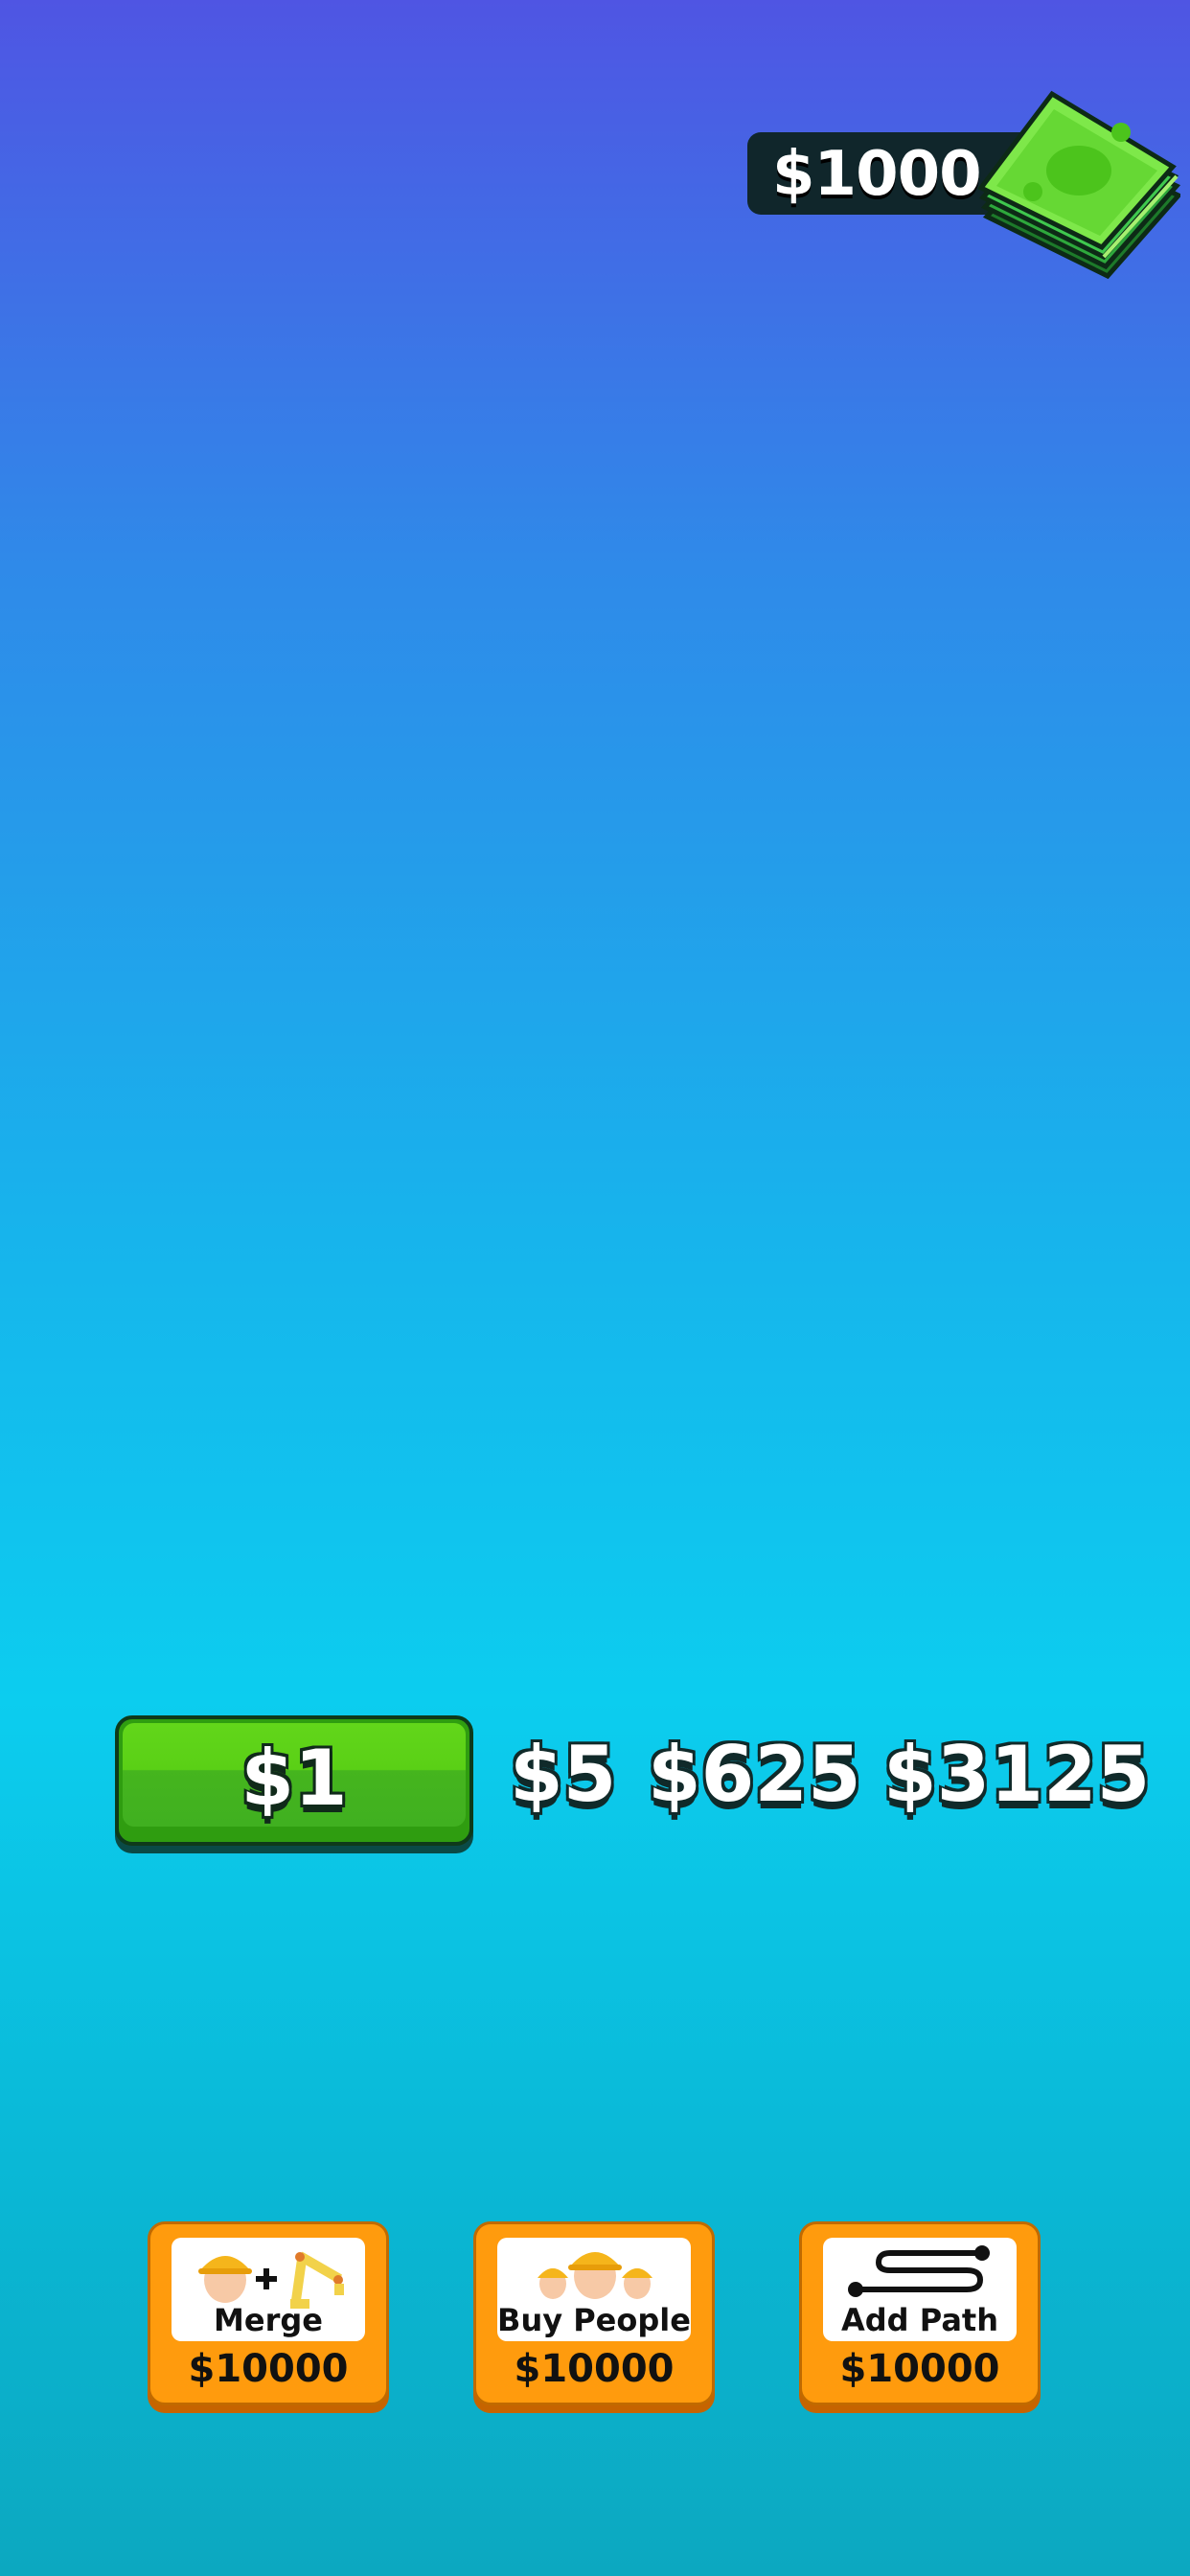 This screenshot has height=2576, width=1190. Describe the element at coordinates (1078, 185) in the screenshot. I see `cash-stack-icon` at that location.